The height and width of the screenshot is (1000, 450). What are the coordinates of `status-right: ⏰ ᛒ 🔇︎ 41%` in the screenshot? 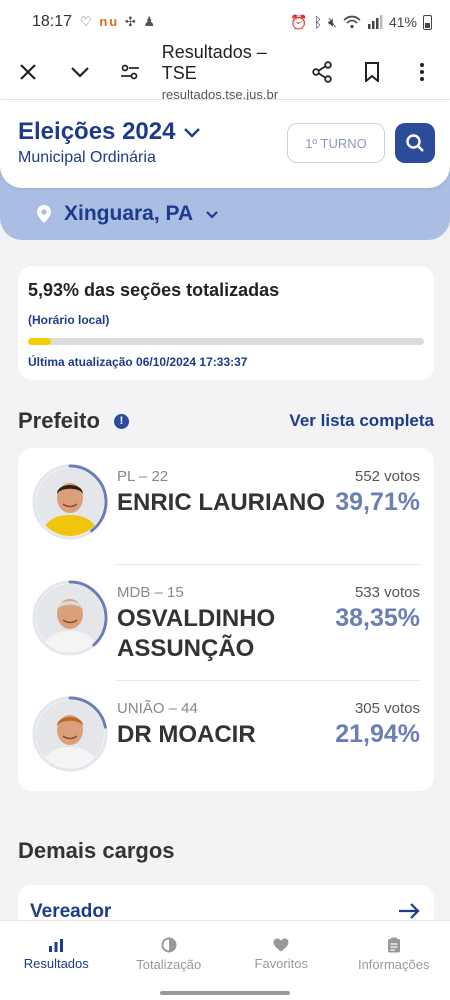 It's located at (361, 22).